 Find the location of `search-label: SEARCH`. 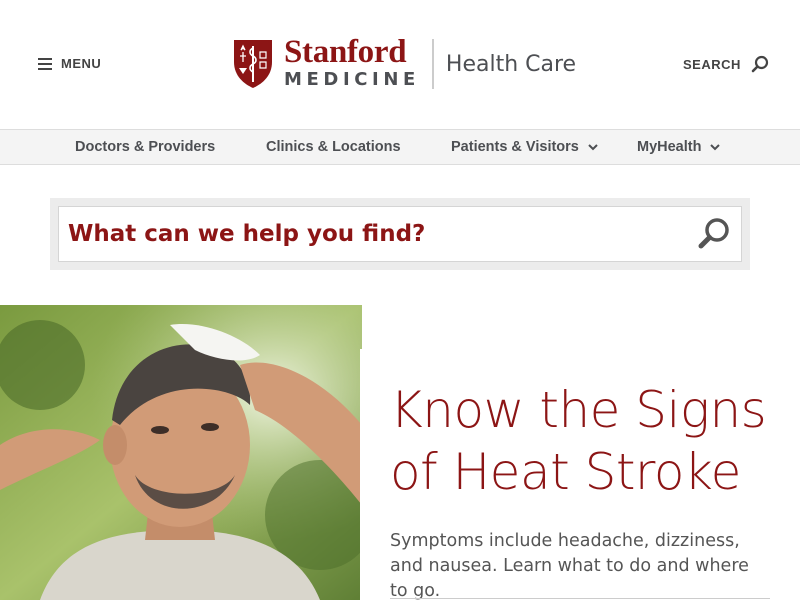

search-label: SEARCH is located at coordinates (712, 64).